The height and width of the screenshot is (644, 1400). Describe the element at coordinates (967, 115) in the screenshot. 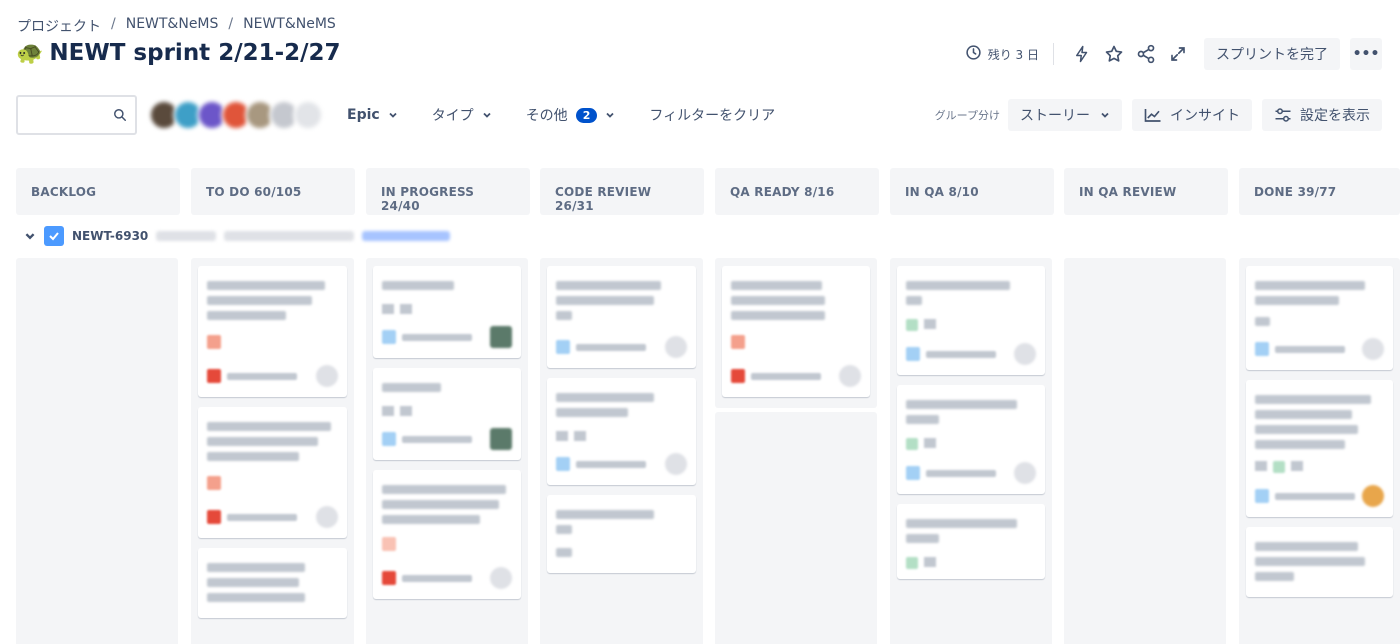

I see `group-by-label: グループ分け` at that location.